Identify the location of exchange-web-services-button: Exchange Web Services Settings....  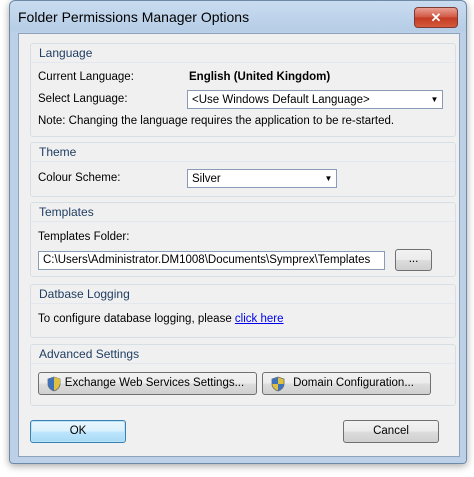
(147, 383).